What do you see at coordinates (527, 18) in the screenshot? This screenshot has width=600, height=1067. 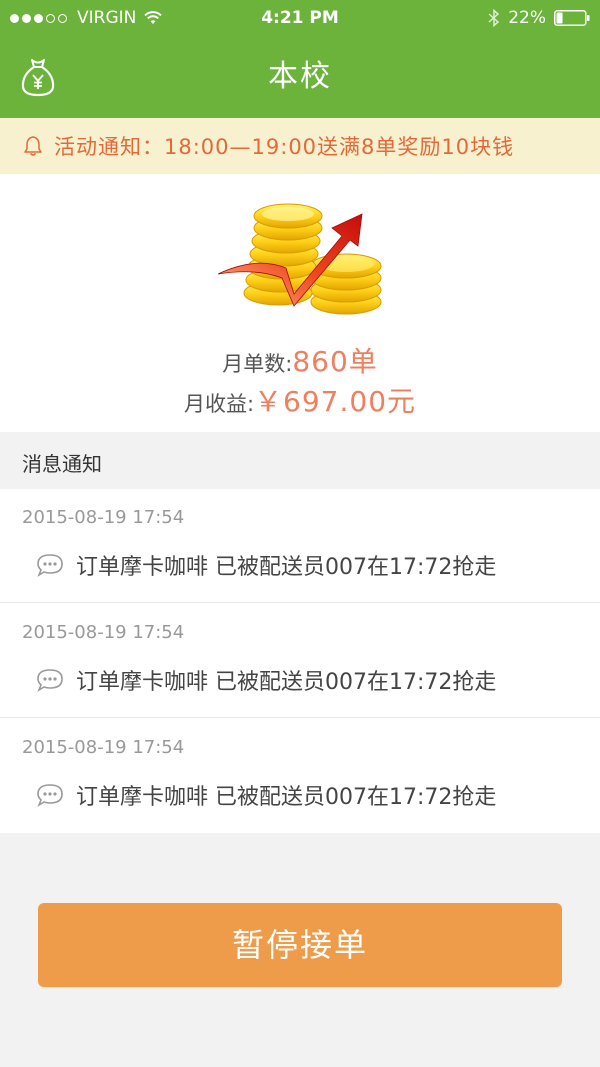 I see `battery-percent: 22%` at bounding box center [527, 18].